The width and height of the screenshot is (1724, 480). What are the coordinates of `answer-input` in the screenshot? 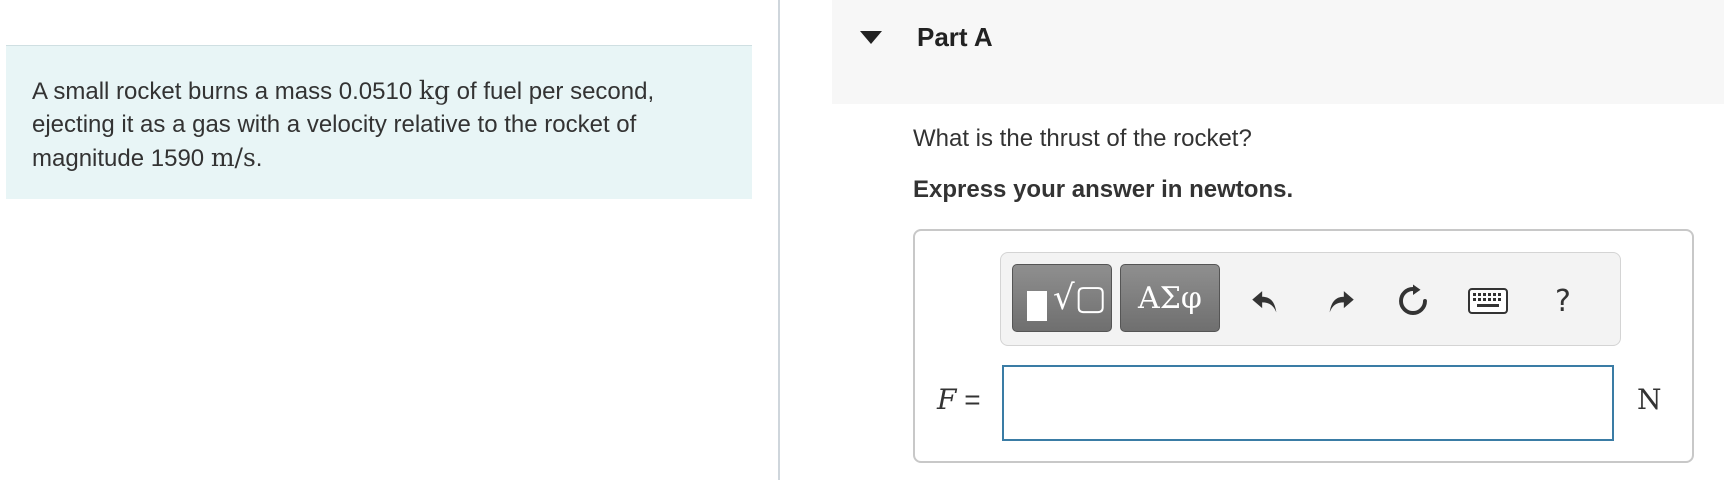 It's located at (1308, 403).